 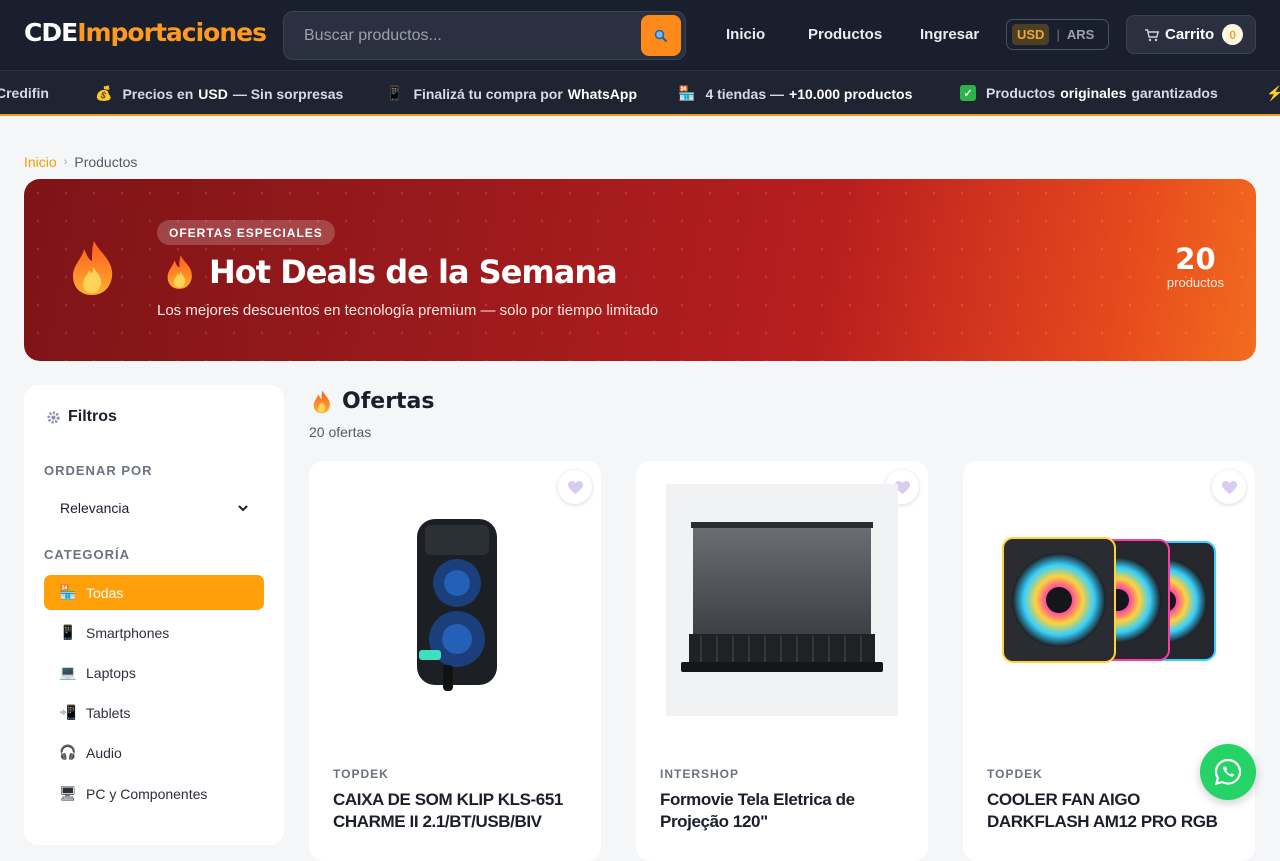 I want to click on headphones-icon: 🎧, so click(x=68, y=752).